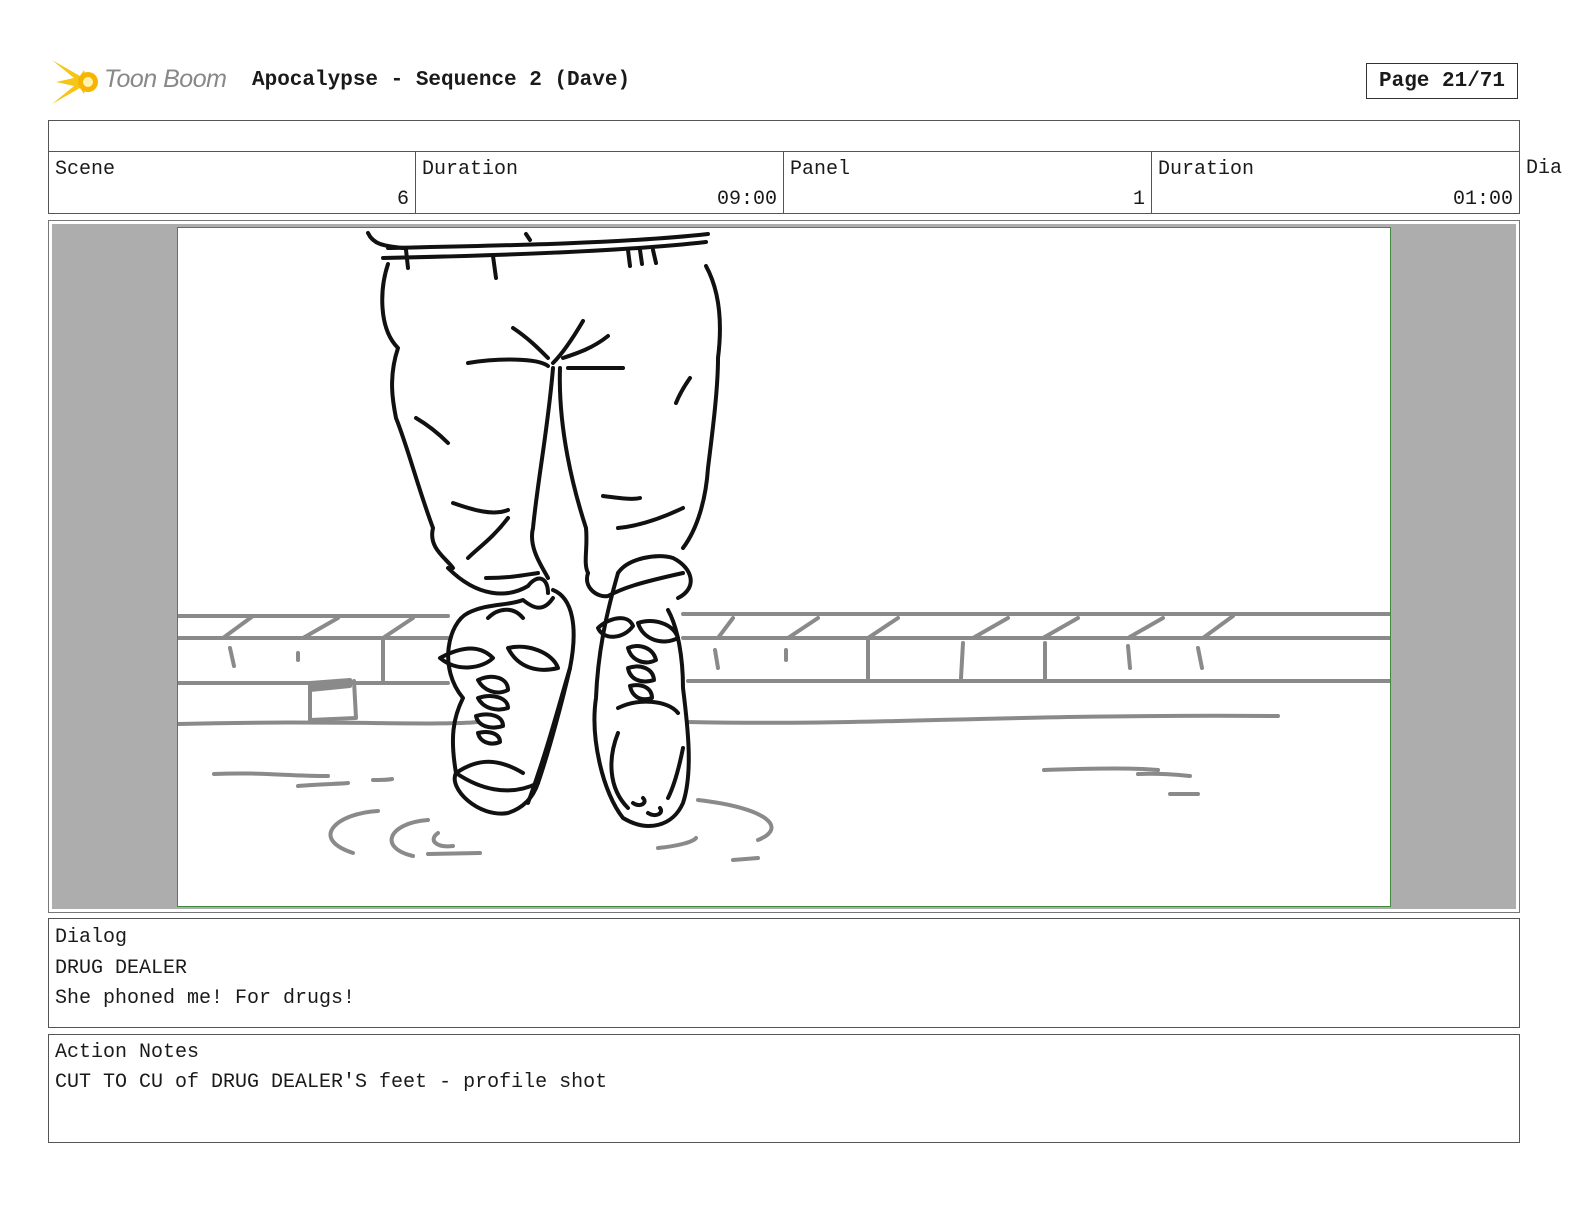 The height and width of the screenshot is (1225, 1582). Describe the element at coordinates (1544, 168) in the screenshot. I see `cut-off-label: Dia` at that location.